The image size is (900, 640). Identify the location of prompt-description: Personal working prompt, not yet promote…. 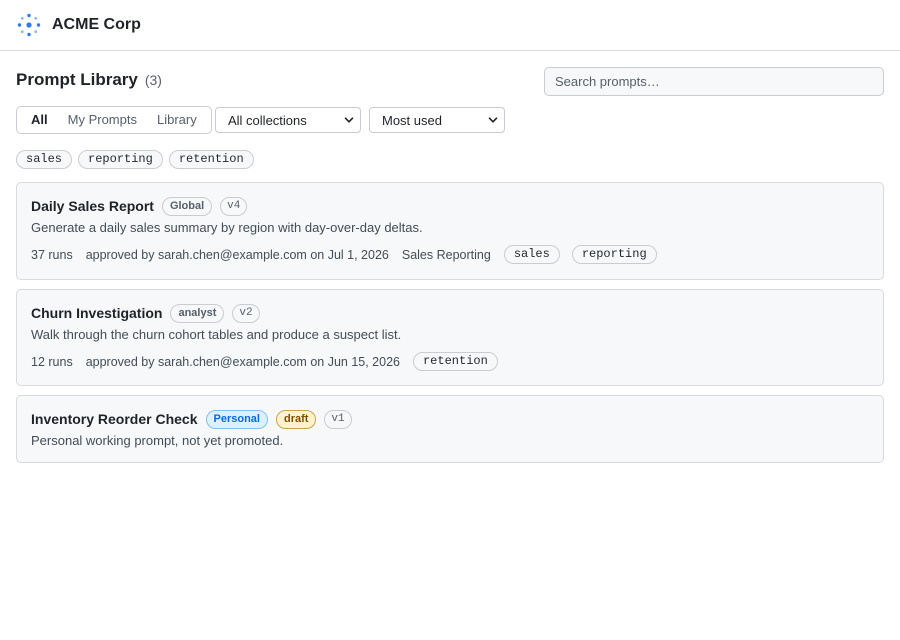
(157, 440).